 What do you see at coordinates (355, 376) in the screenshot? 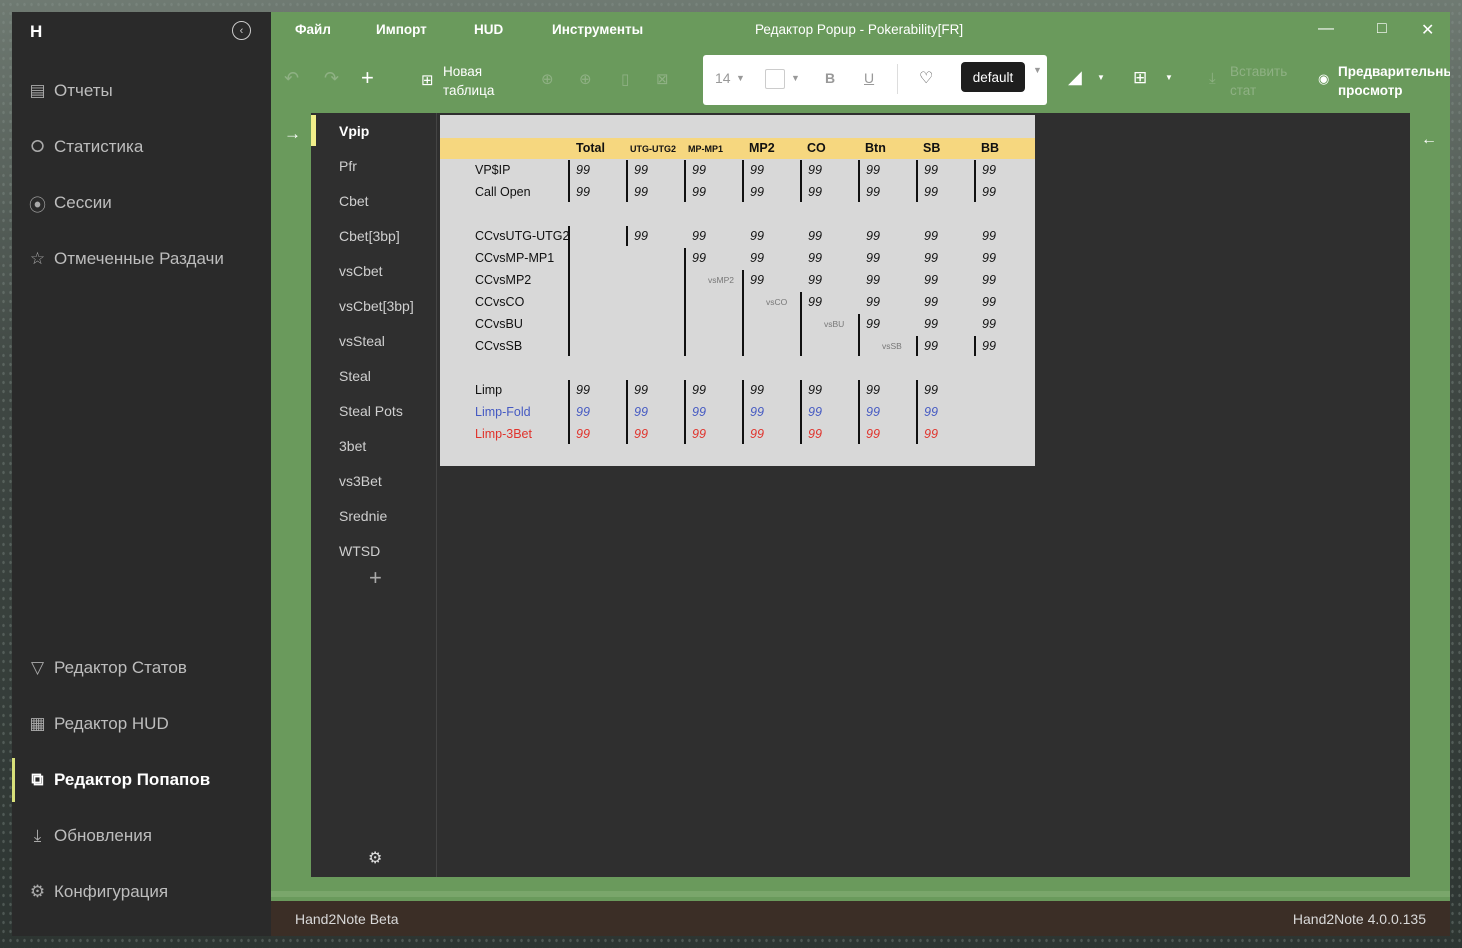
I see `tab-steal: Steal` at bounding box center [355, 376].